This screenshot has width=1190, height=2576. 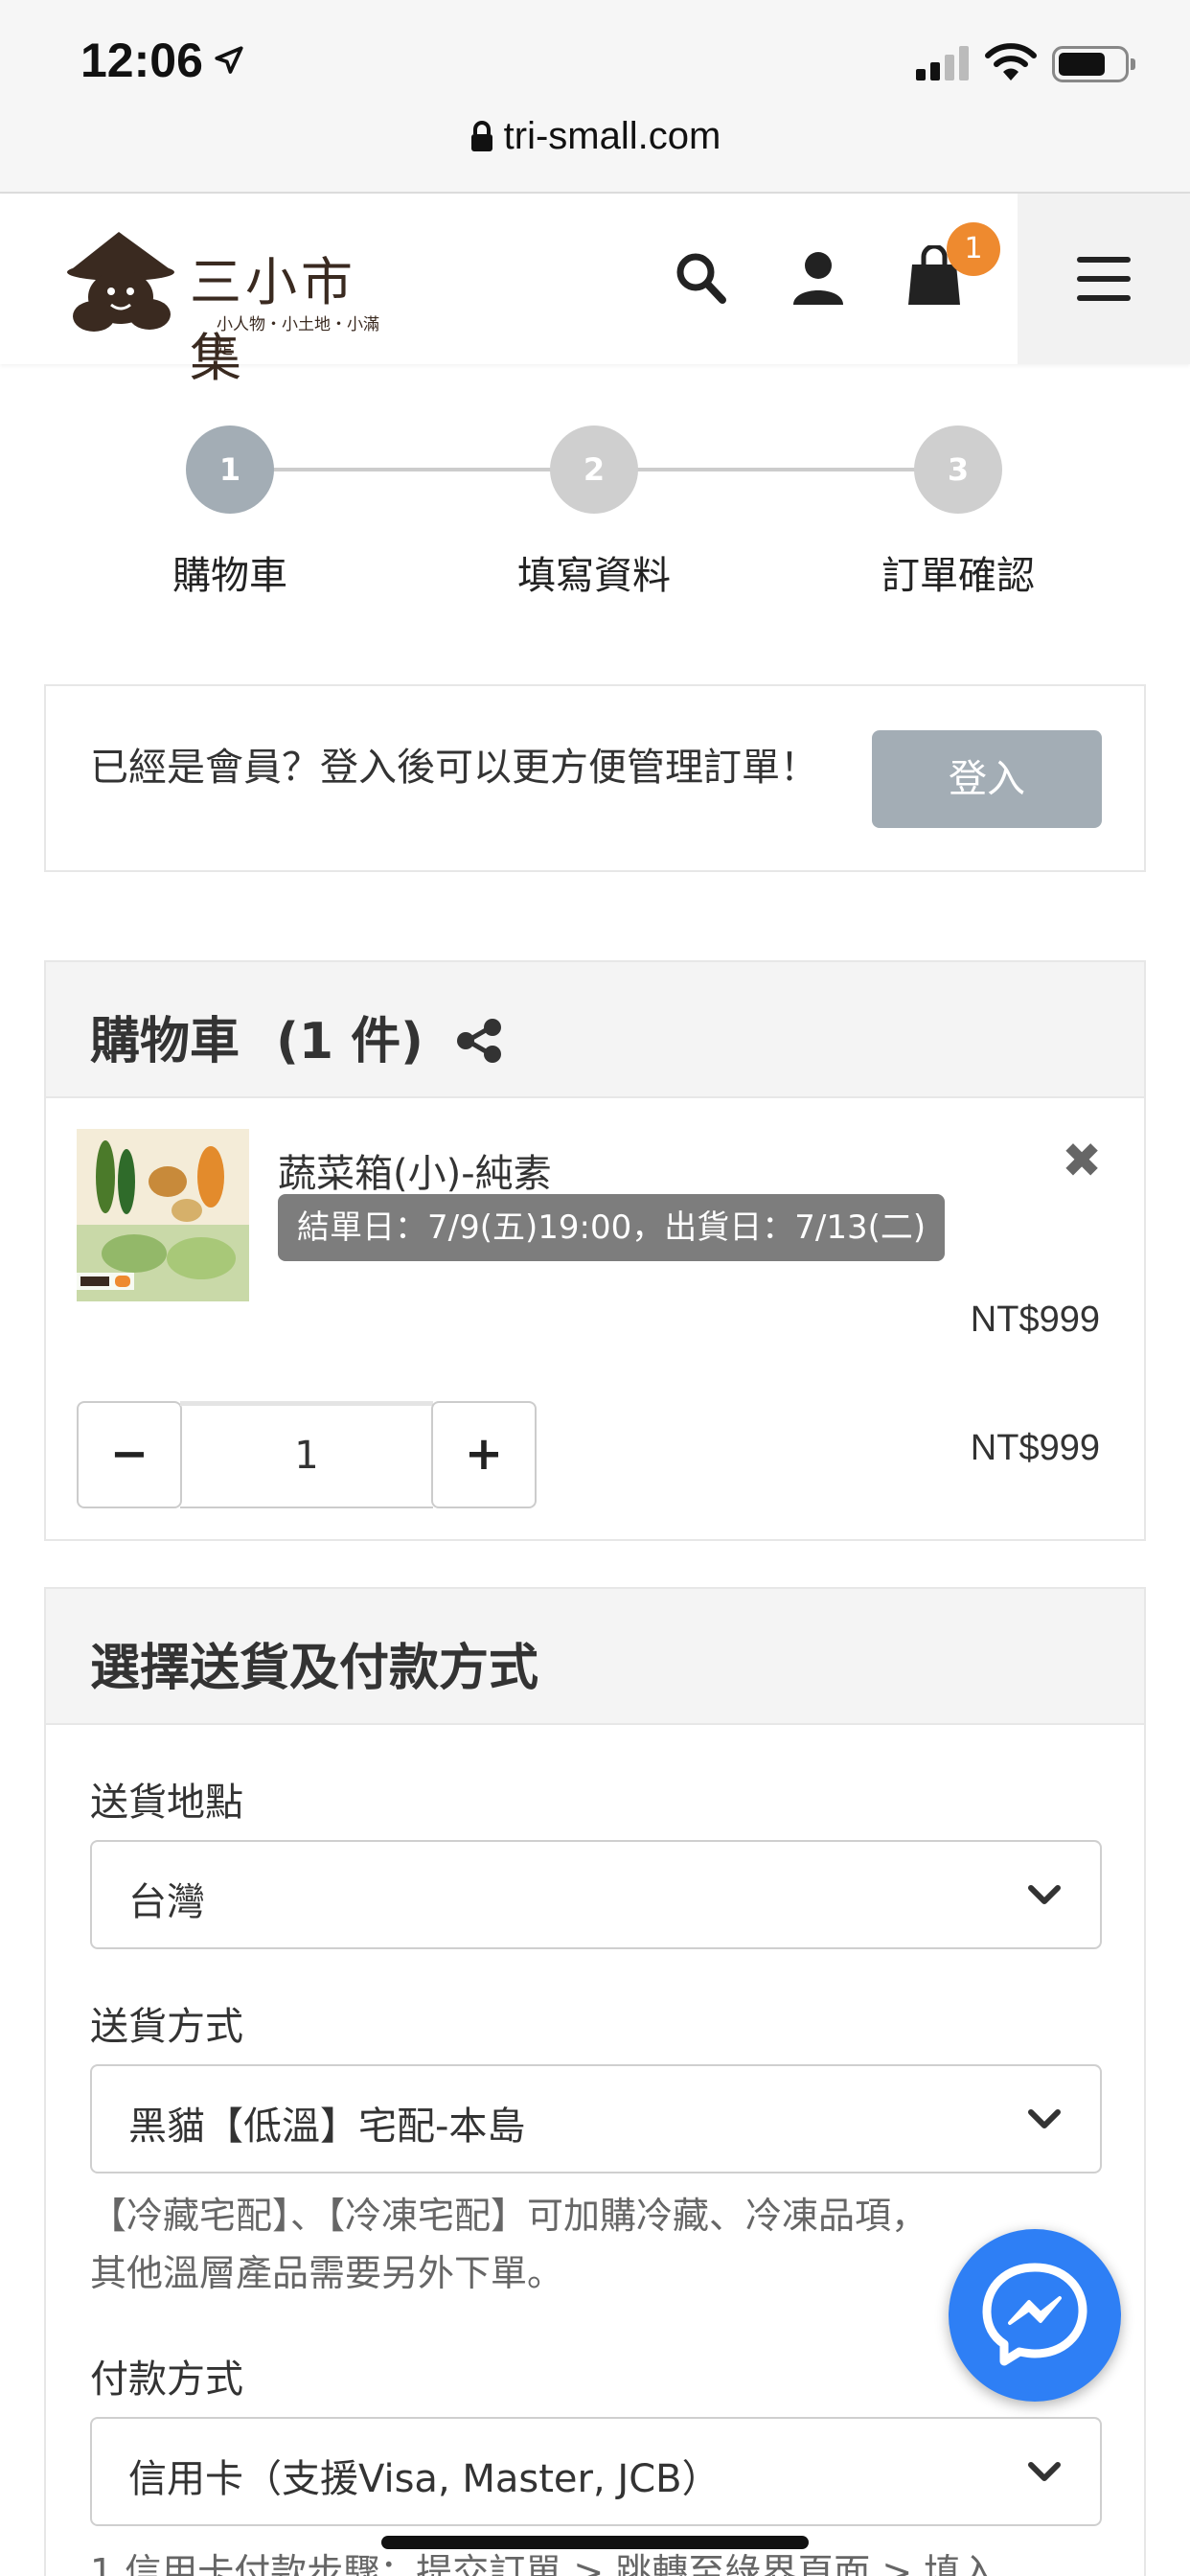 What do you see at coordinates (229, 60) in the screenshot?
I see `location-arrow-icon` at bounding box center [229, 60].